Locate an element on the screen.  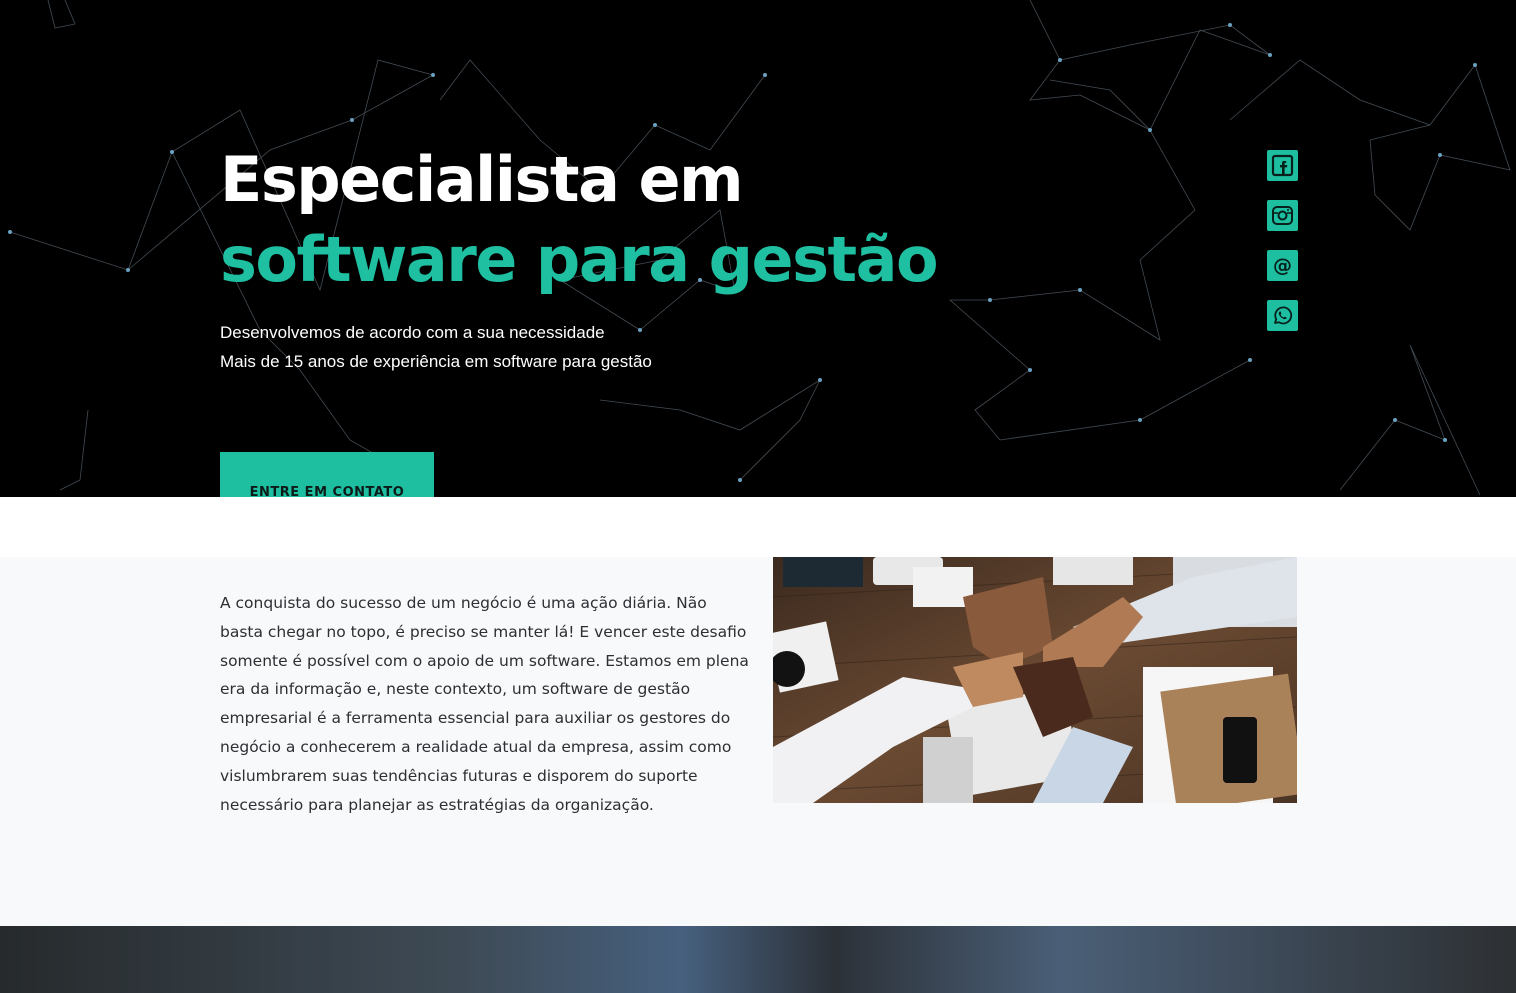
section-spacer is located at coordinates (758, 527).